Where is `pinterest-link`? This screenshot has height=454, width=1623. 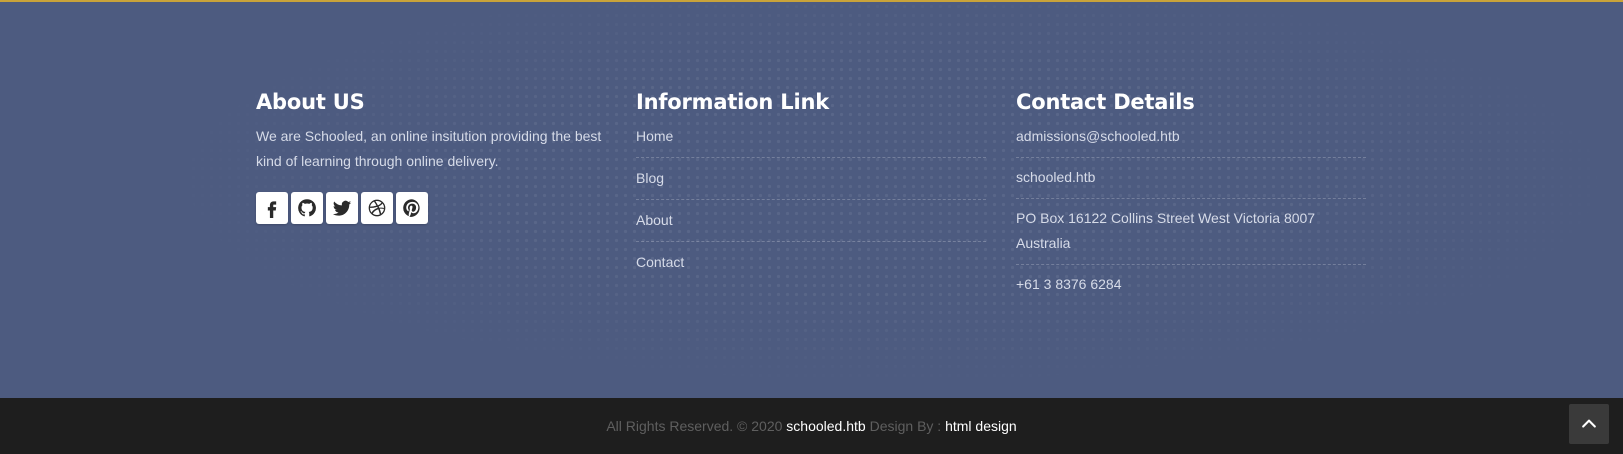
pinterest-link is located at coordinates (412, 208).